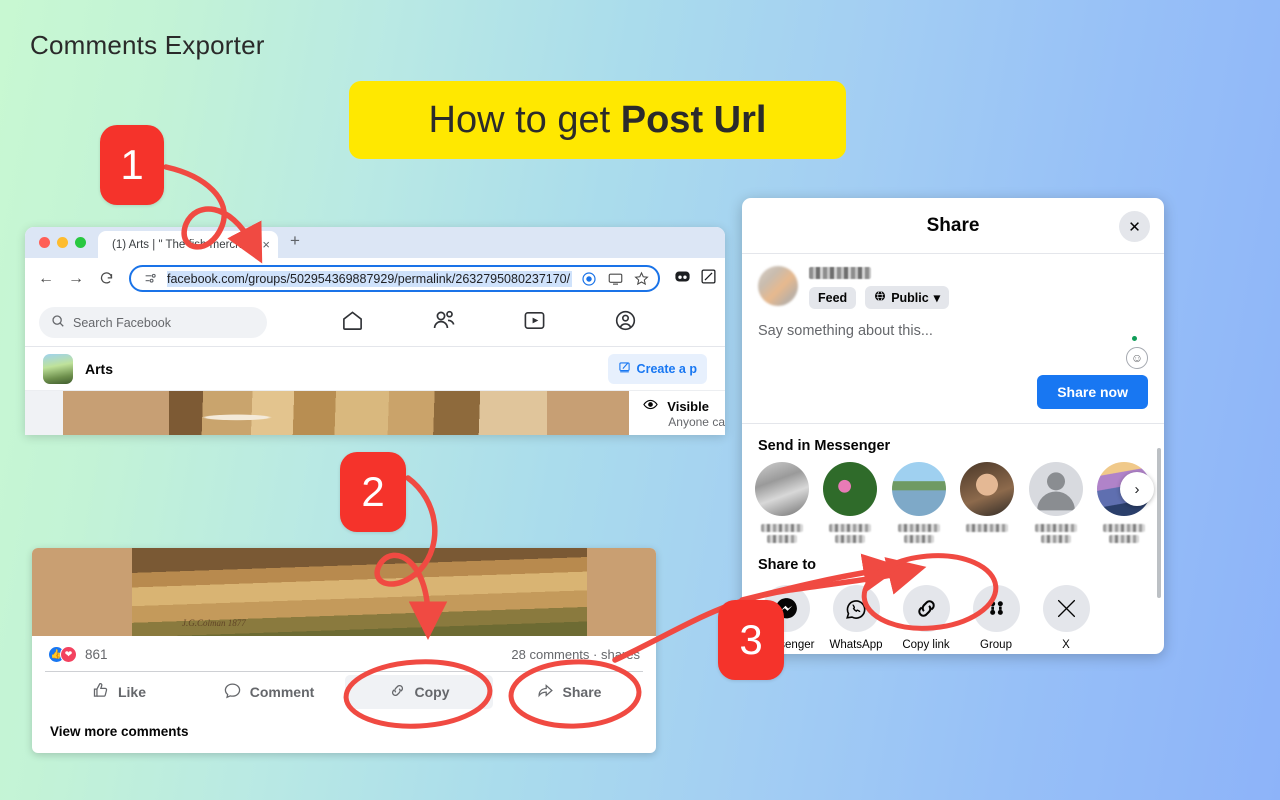  I want to click on share-button: Share, so click(569, 692).